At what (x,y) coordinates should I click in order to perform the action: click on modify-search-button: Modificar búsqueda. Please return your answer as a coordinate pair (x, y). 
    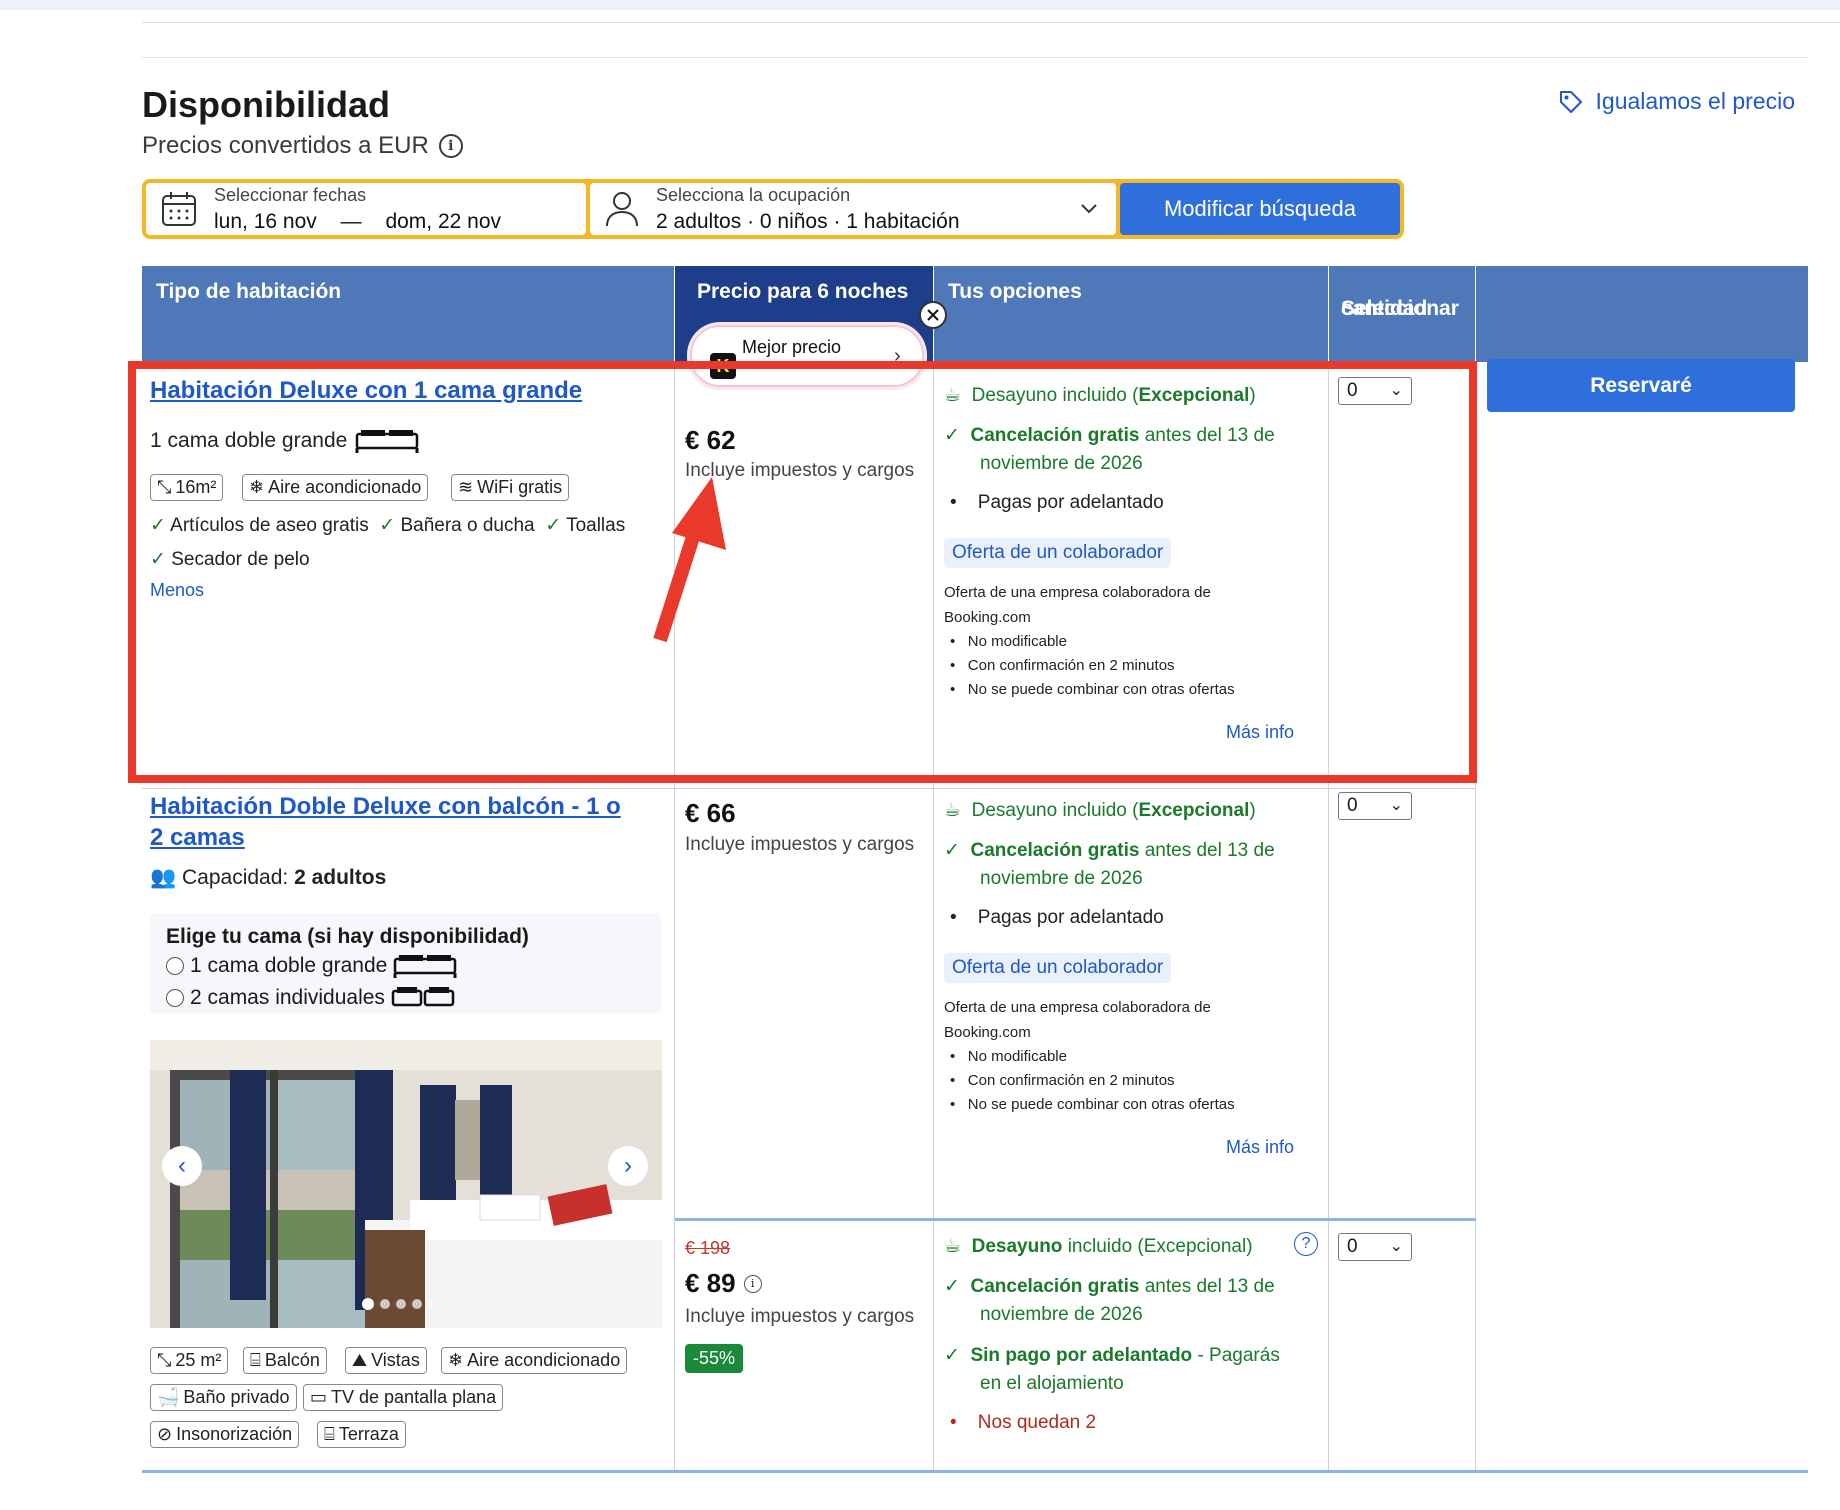
    Looking at the image, I should click on (1260, 209).